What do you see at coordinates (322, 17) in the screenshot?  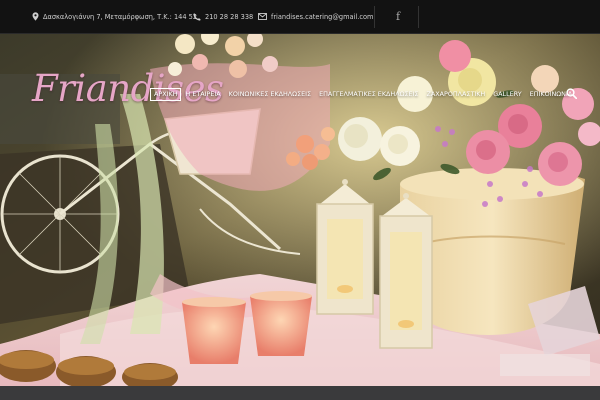 I see `email-link: friandises.catering@gmail.com` at bounding box center [322, 17].